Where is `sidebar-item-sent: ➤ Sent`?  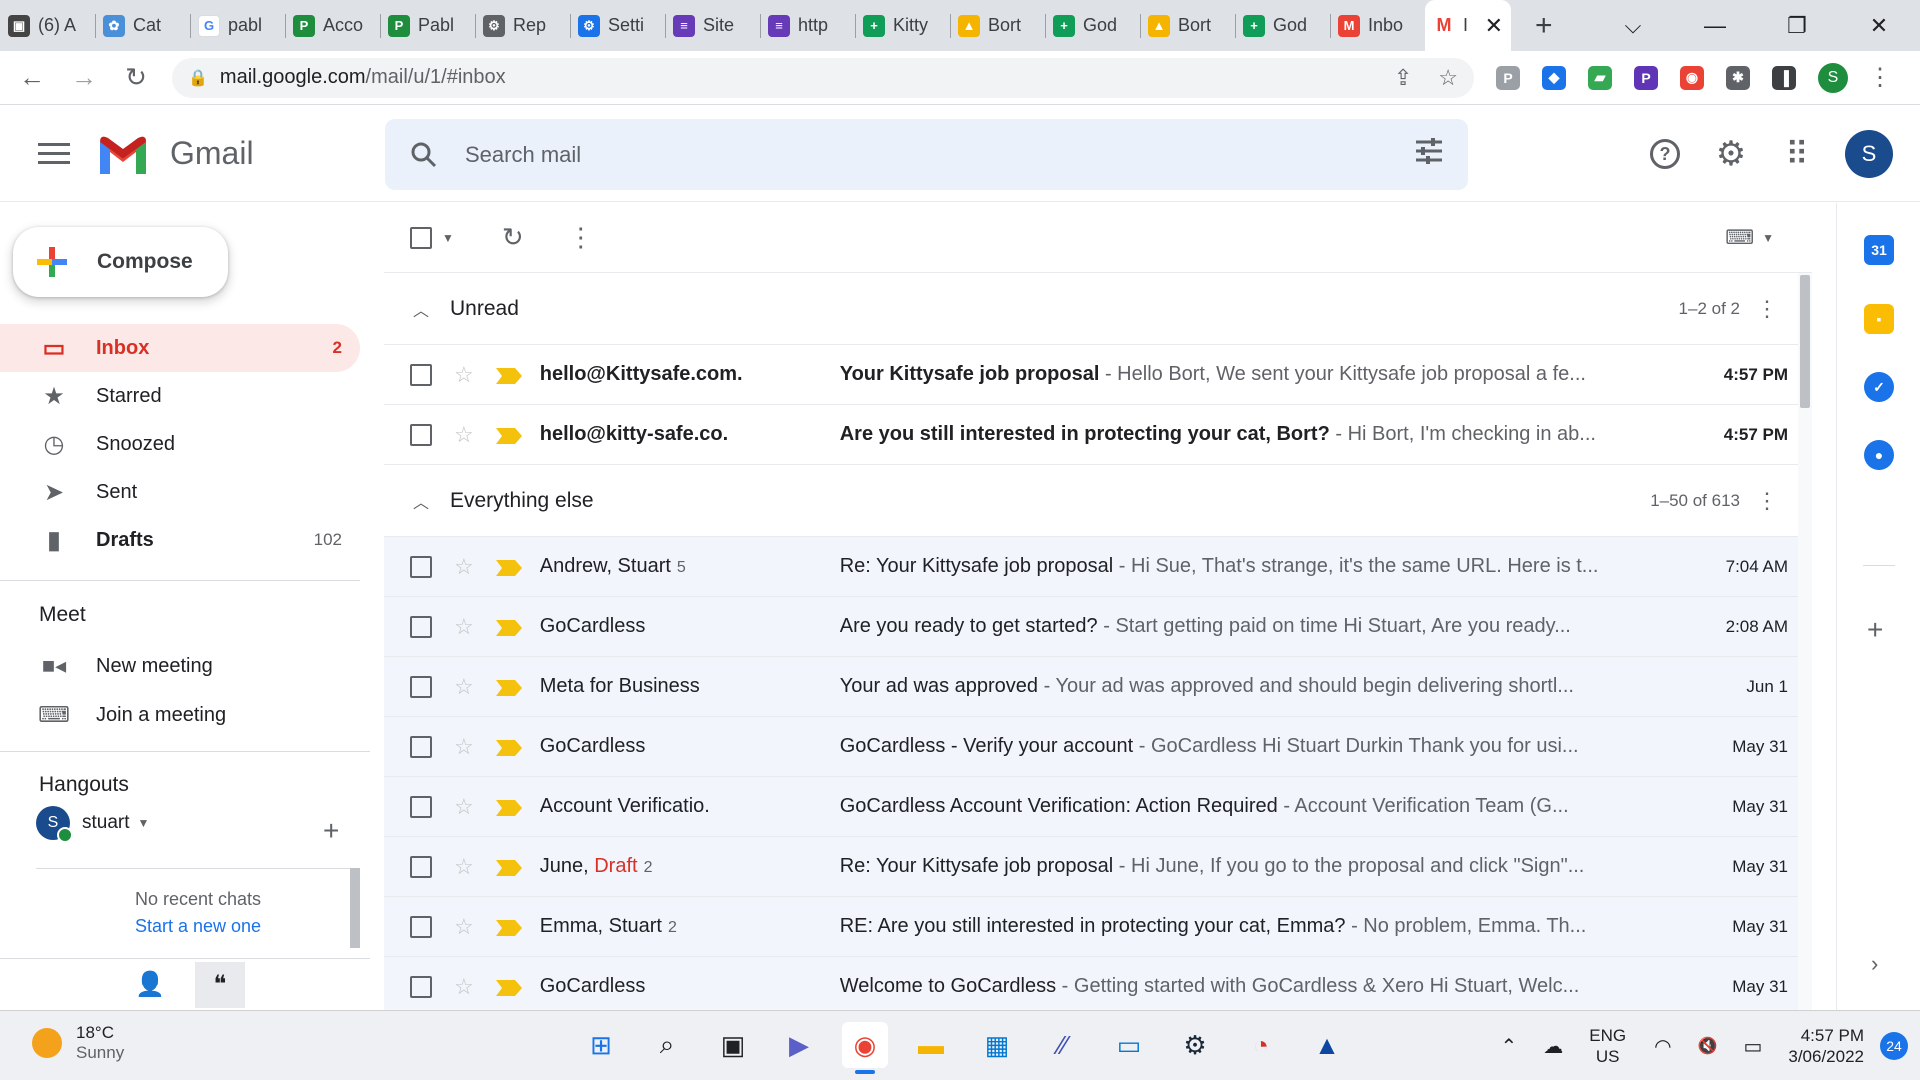 sidebar-item-sent: ➤ Sent is located at coordinates (180, 492).